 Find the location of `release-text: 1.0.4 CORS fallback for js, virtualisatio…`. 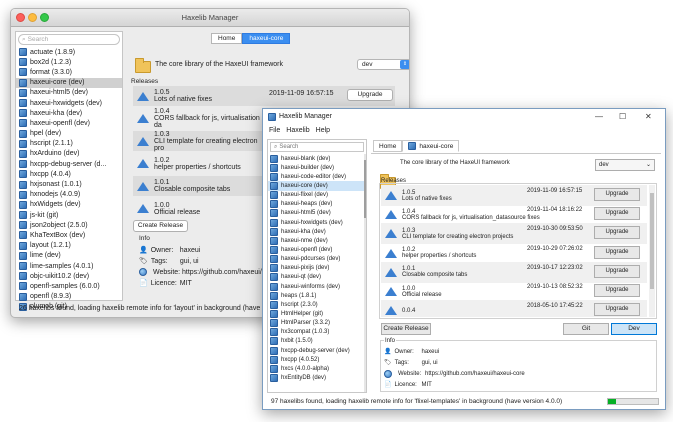

release-text: 1.0.4 CORS fallback for js, virtualisatio… is located at coordinates (471, 215).